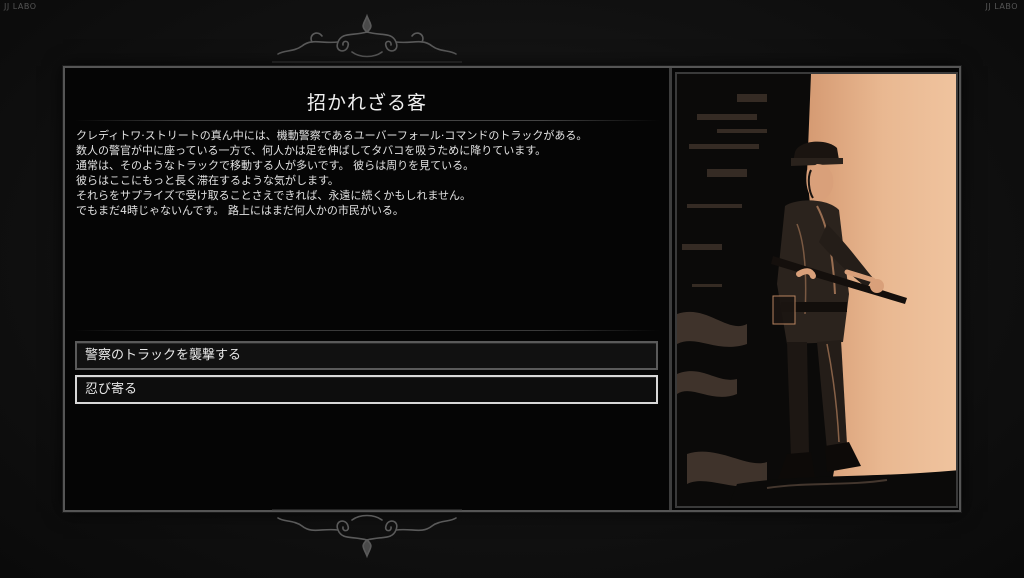 This screenshot has height=578, width=1024. What do you see at coordinates (366, 355) in the screenshot?
I see `choice-raid-truck-button: 警察のトラックを襲撃する` at bounding box center [366, 355].